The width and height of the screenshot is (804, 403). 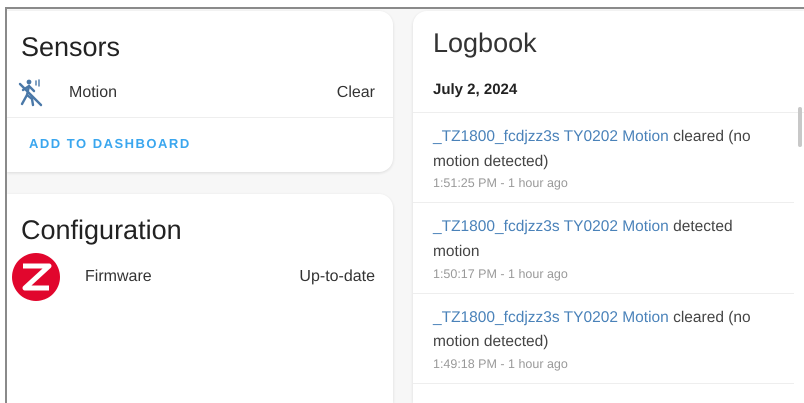 What do you see at coordinates (110, 144) in the screenshot?
I see `add-to-dashboard-button: ADD TO DASHBOARD` at bounding box center [110, 144].